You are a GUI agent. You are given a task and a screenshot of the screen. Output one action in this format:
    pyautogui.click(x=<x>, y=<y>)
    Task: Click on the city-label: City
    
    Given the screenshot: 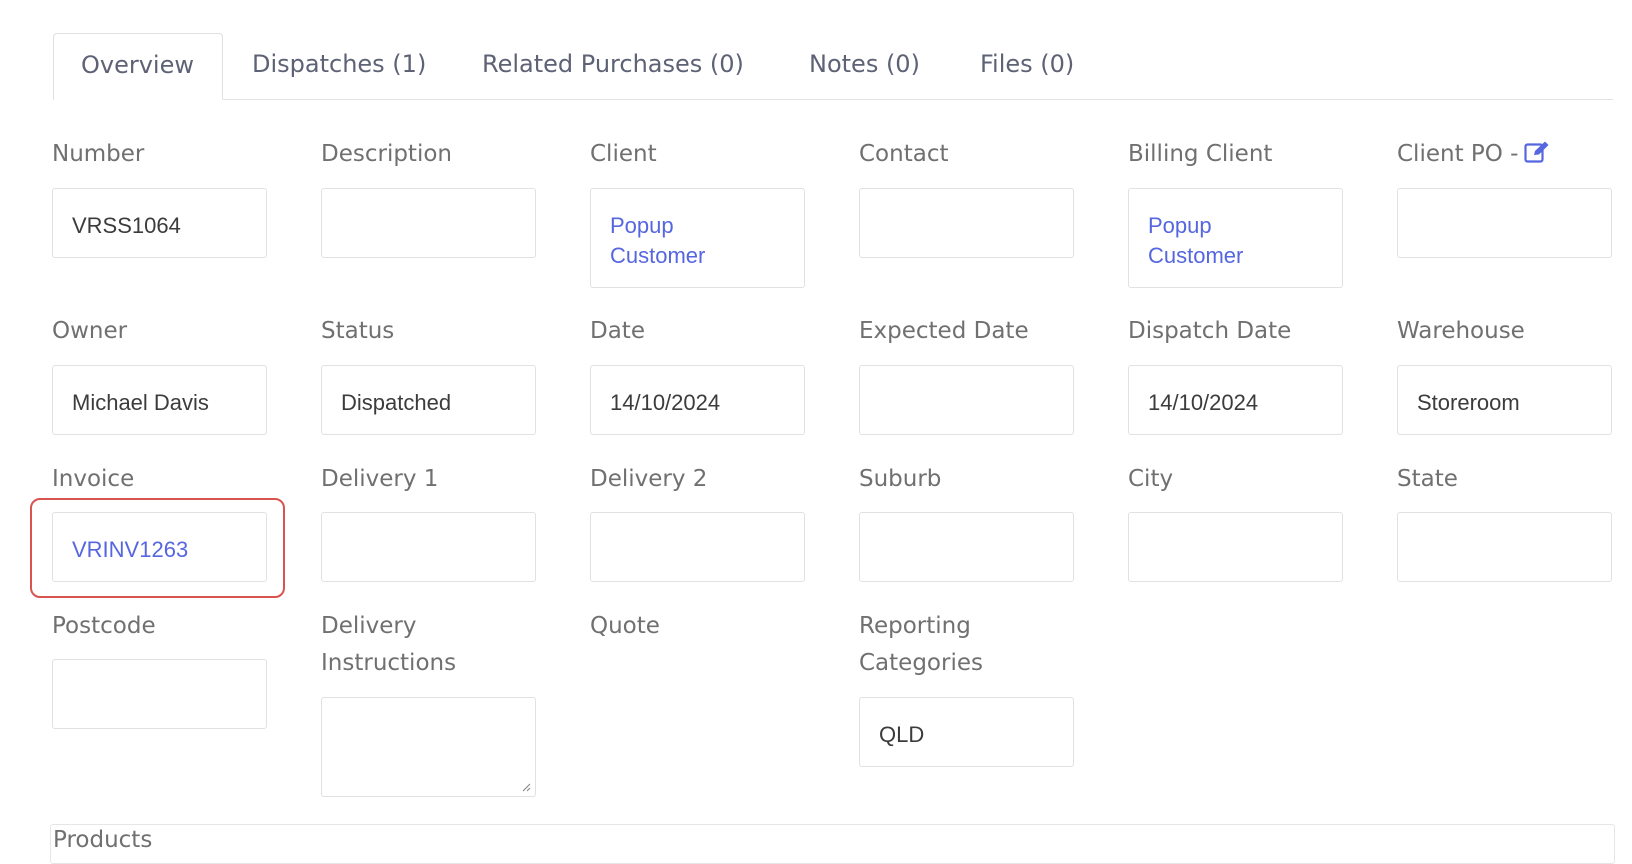 What is the action you would take?
    pyautogui.click(x=1151, y=479)
    